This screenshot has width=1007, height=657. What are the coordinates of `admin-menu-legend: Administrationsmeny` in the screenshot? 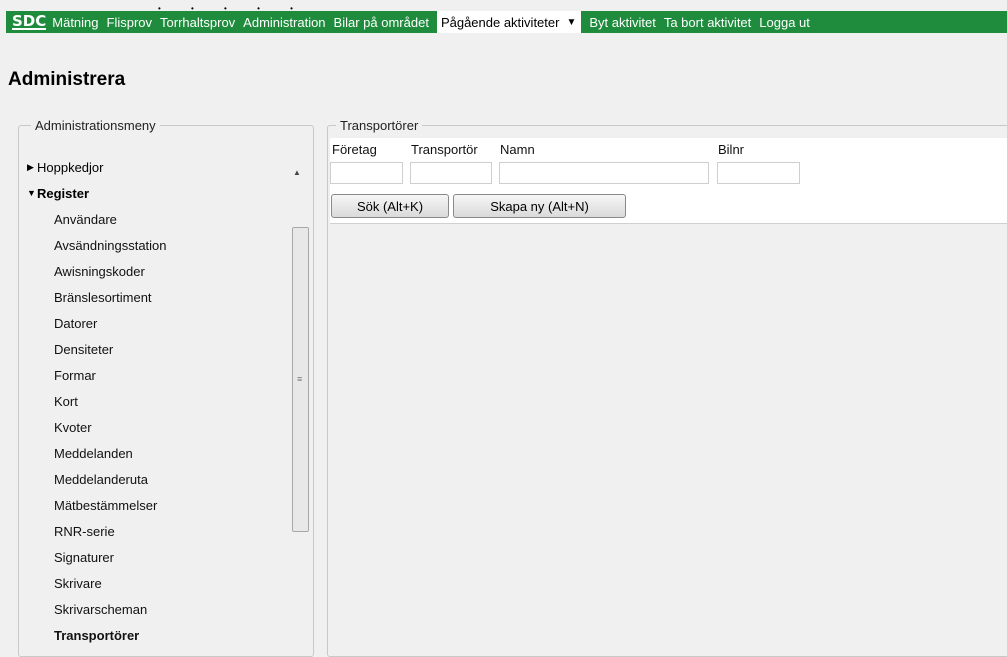 It's located at (95, 125).